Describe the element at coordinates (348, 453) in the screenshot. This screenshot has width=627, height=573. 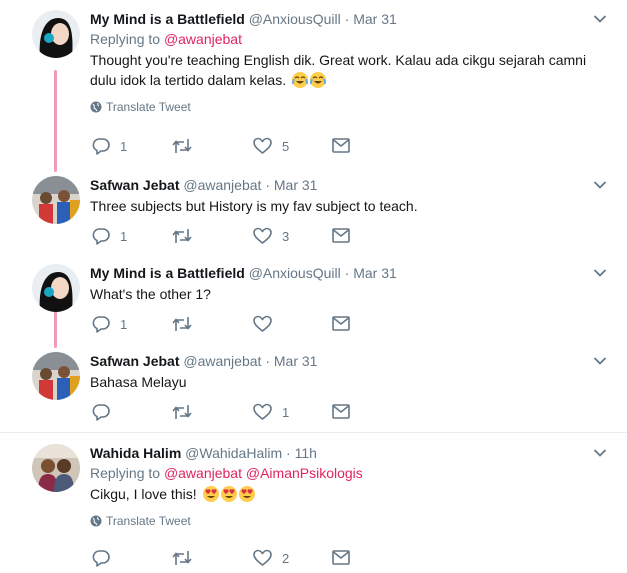
I see `tweet-header: Wahida Halim @WahidaHalim · 11h` at that location.